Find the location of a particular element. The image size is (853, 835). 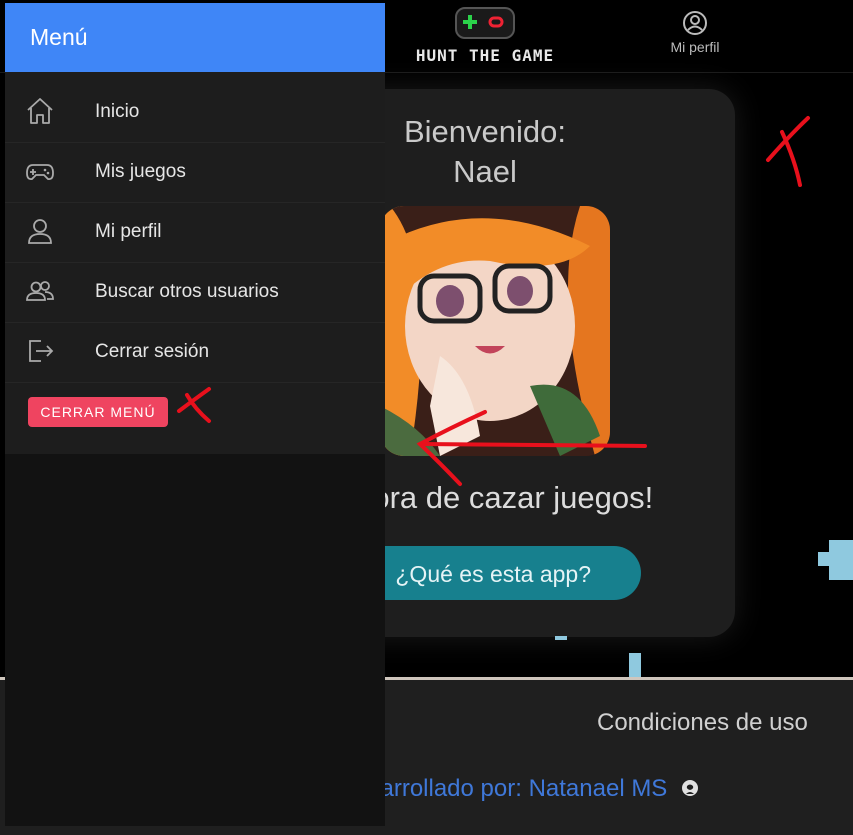

decoration-bar is located at coordinates (635, 665).